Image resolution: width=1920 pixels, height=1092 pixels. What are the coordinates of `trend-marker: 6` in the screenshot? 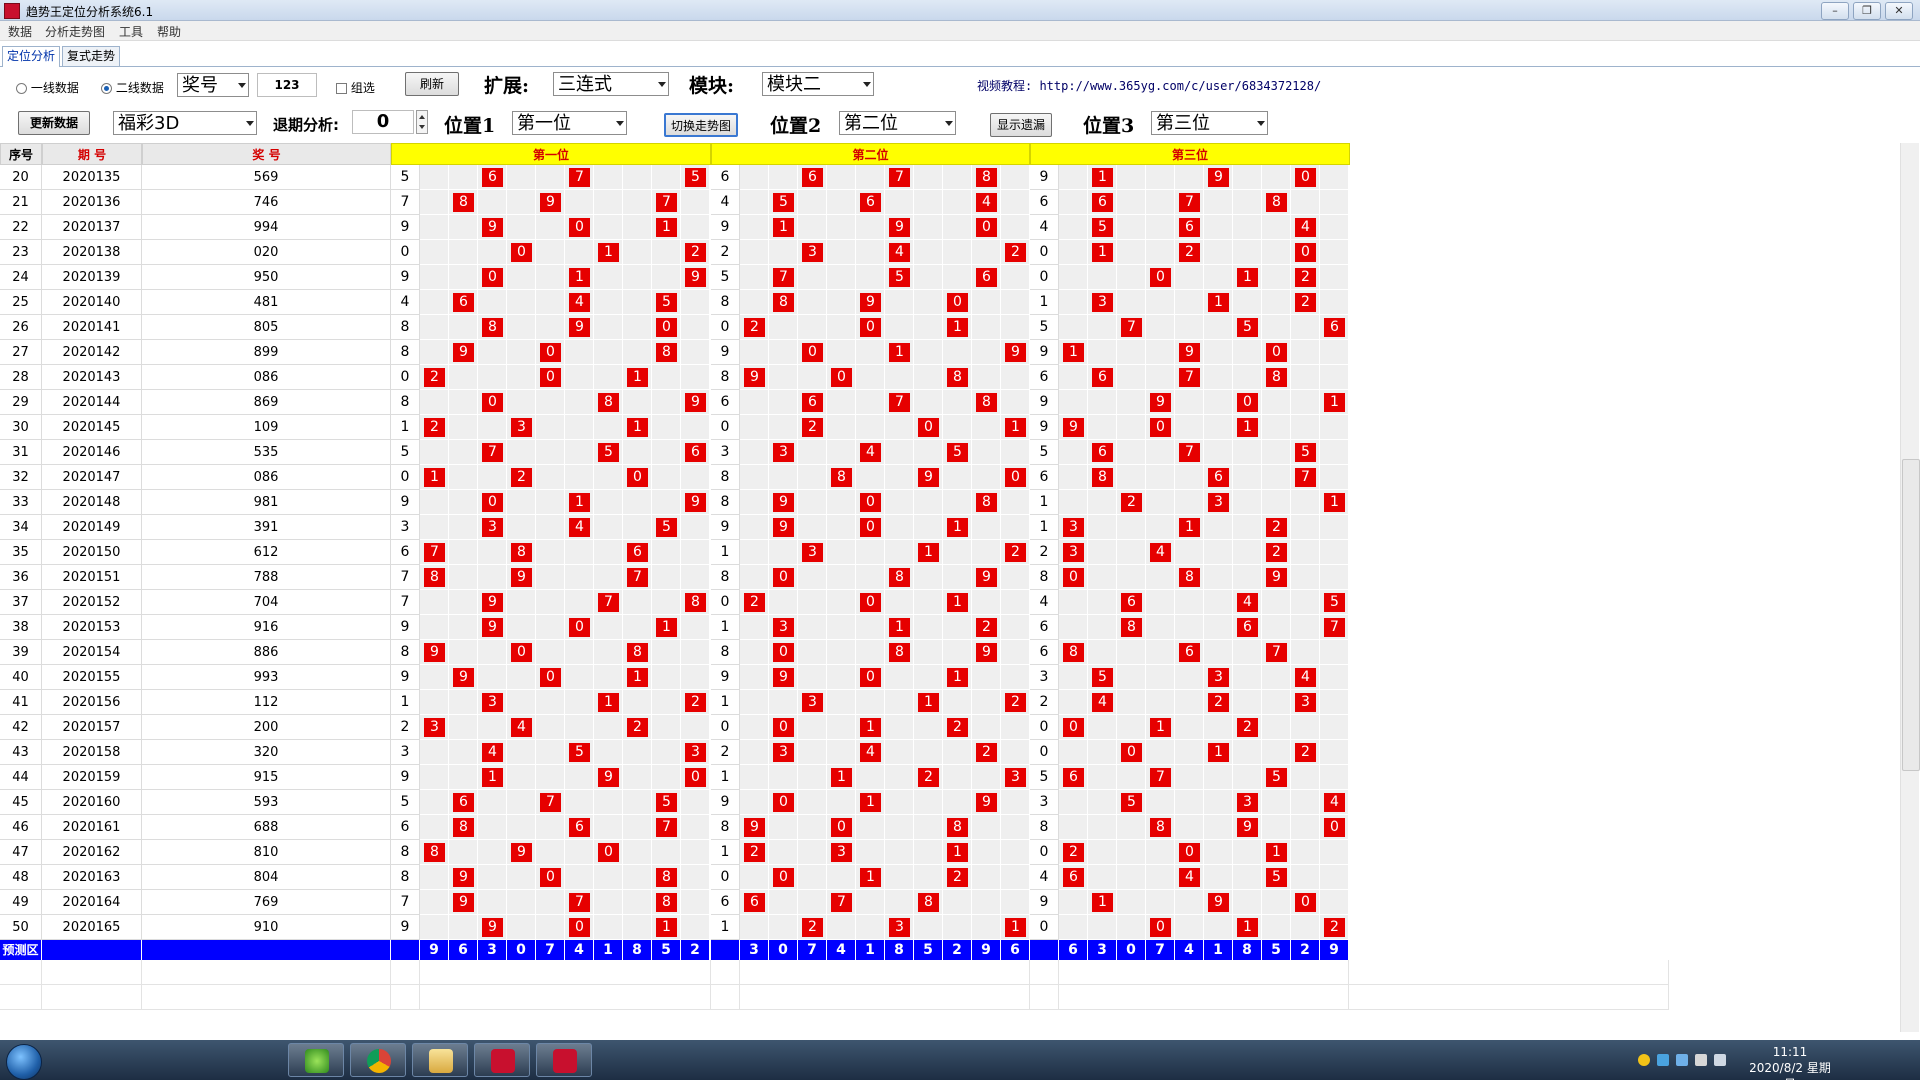 It's located at (463, 802).